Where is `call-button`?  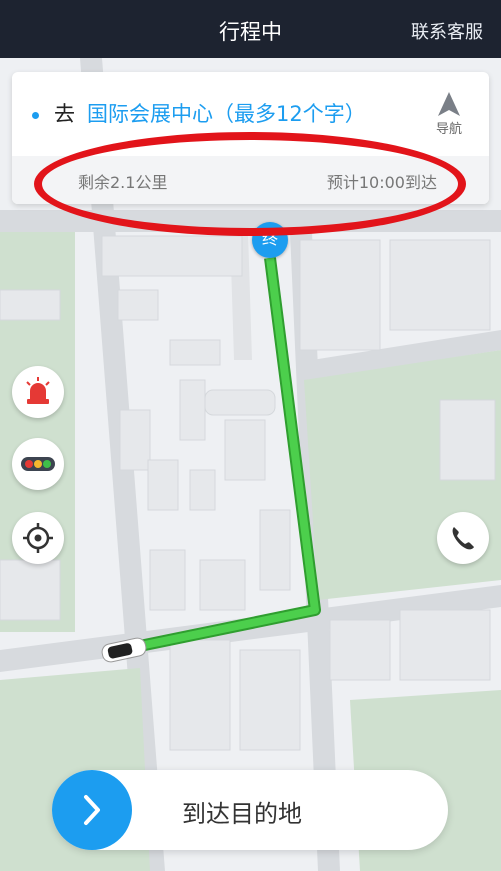
call-button is located at coordinates (463, 538).